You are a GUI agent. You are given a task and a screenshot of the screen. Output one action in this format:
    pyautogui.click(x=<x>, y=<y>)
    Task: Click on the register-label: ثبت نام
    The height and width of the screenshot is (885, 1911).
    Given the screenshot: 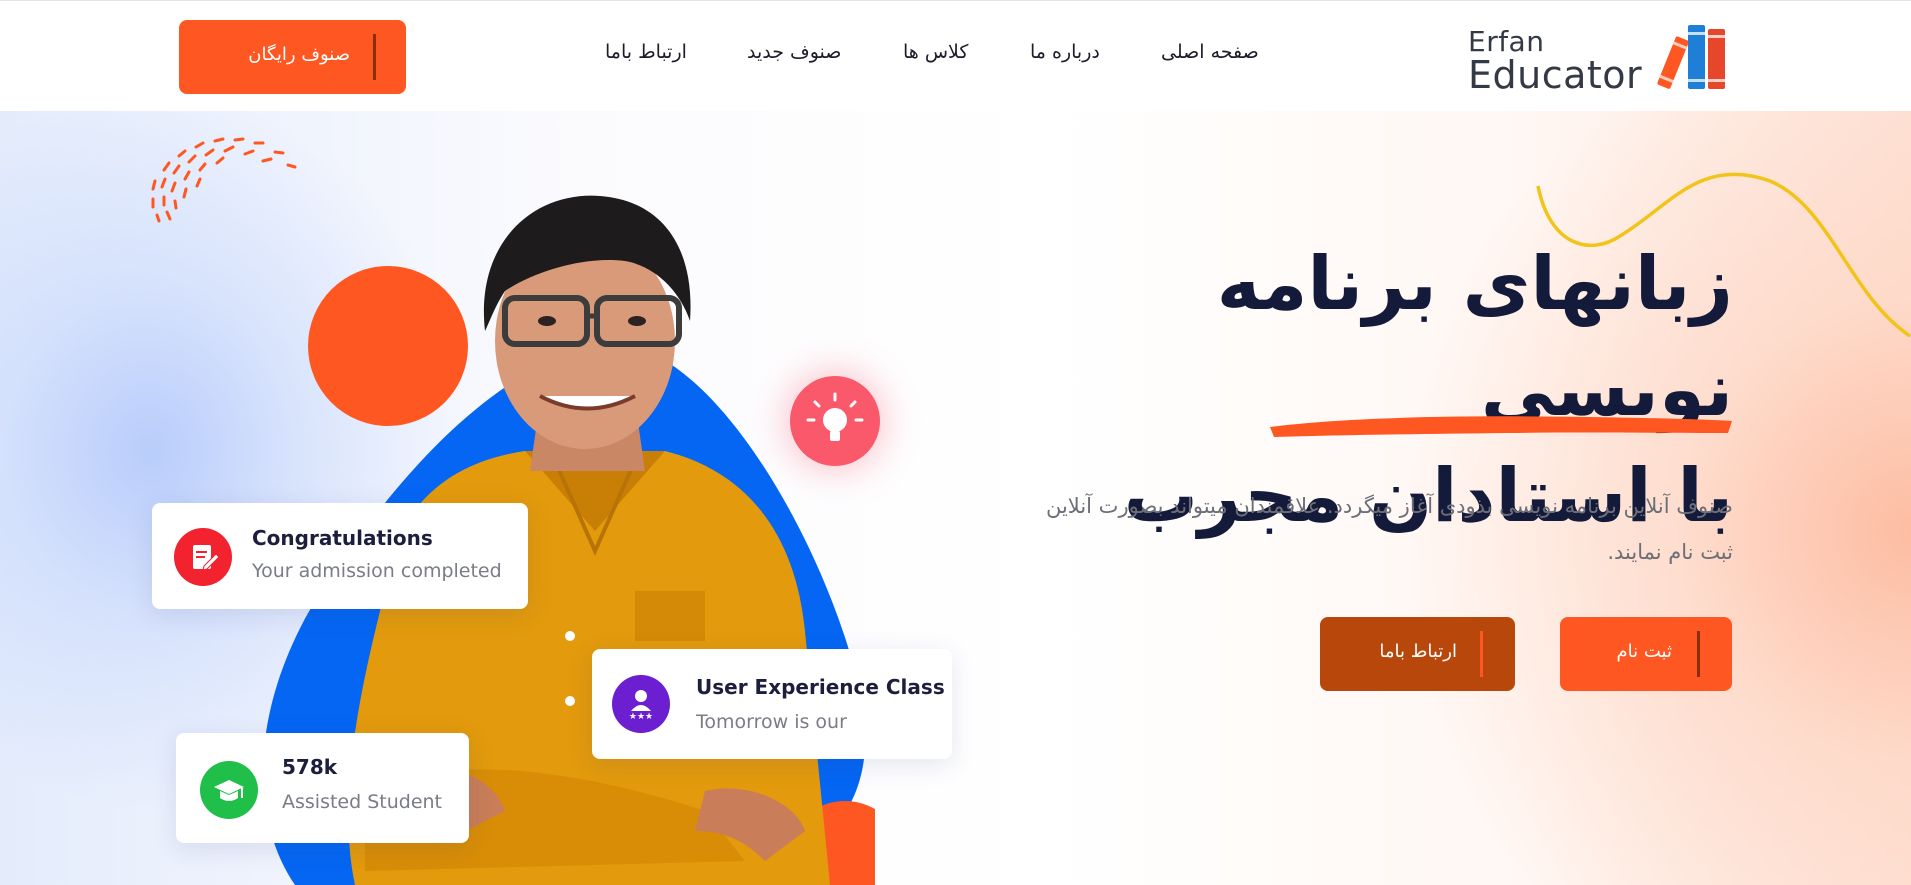 What is the action you would take?
    pyautogui.click(x=1644, y=651)
    